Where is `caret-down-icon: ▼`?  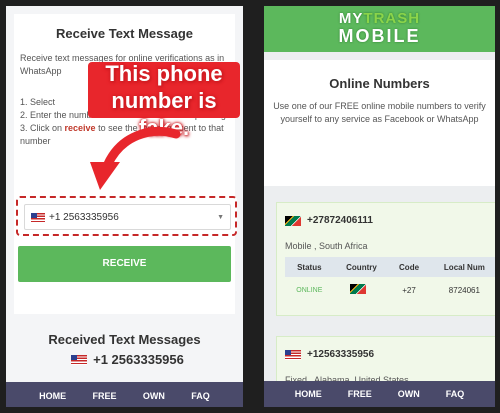 caret-down-icon: ▼ is located at coordinates (220, 217).